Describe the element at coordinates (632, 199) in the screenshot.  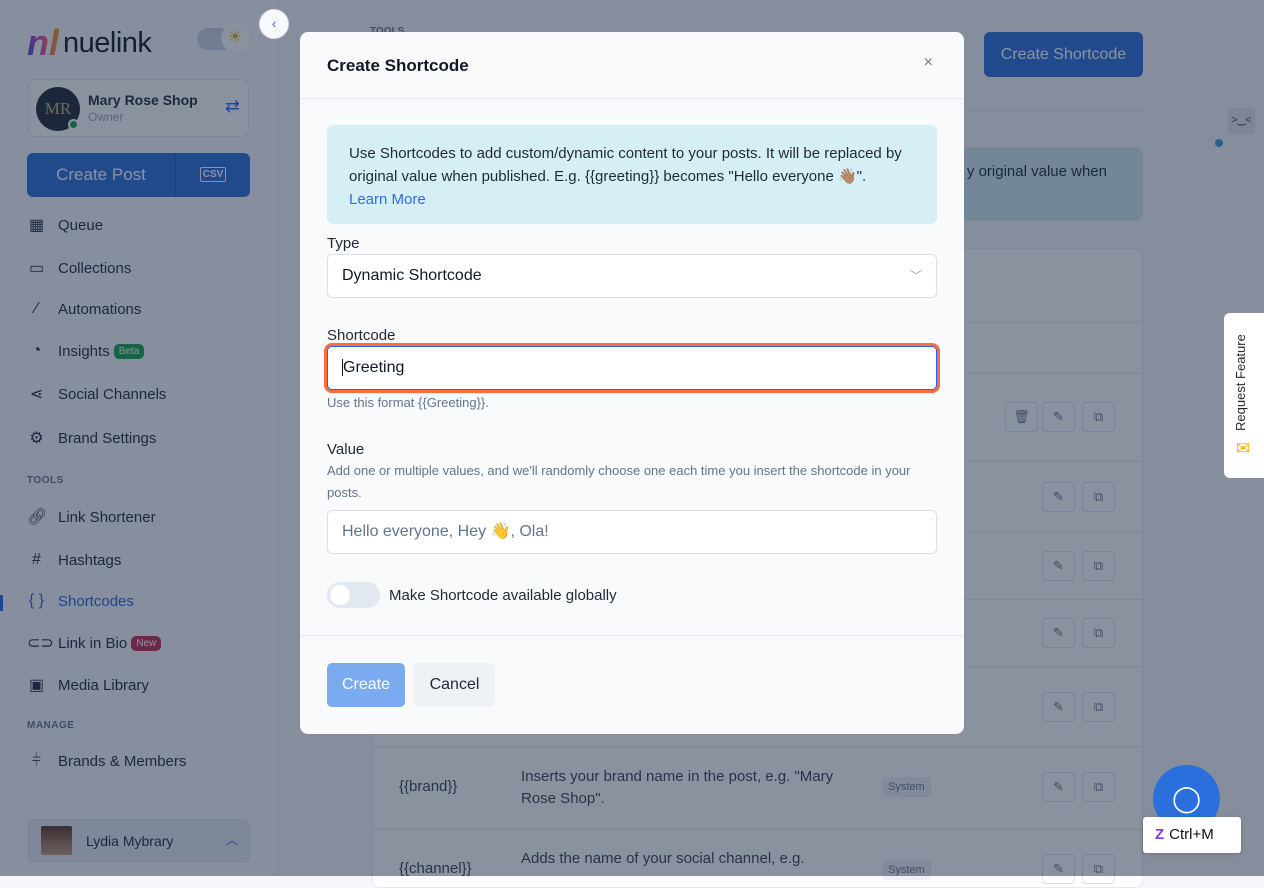
I see `learn-more-link: Learn More` at that location.